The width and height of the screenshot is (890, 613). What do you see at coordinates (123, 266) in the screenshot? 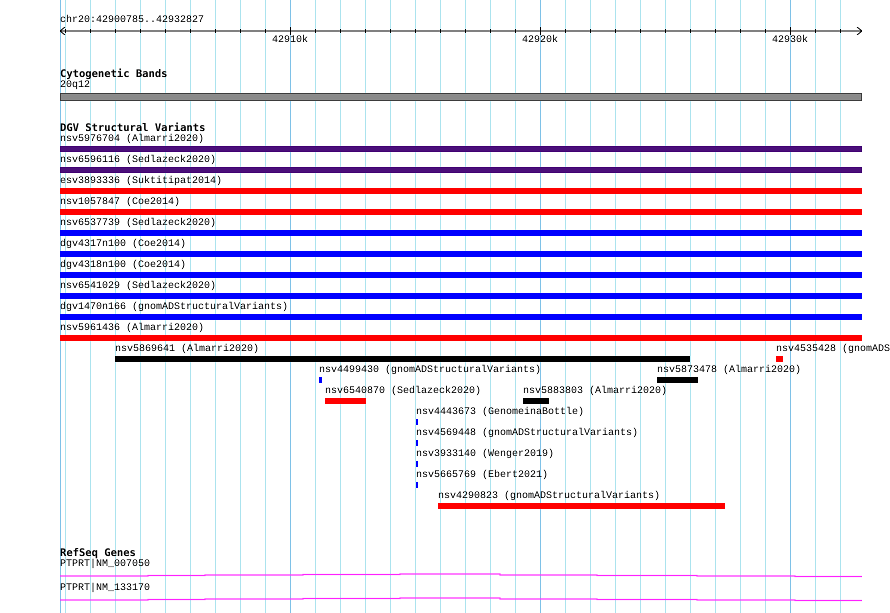
I see `variant-label: dgv4318n100 (Coe2014)` at bounding box center [123, 266].